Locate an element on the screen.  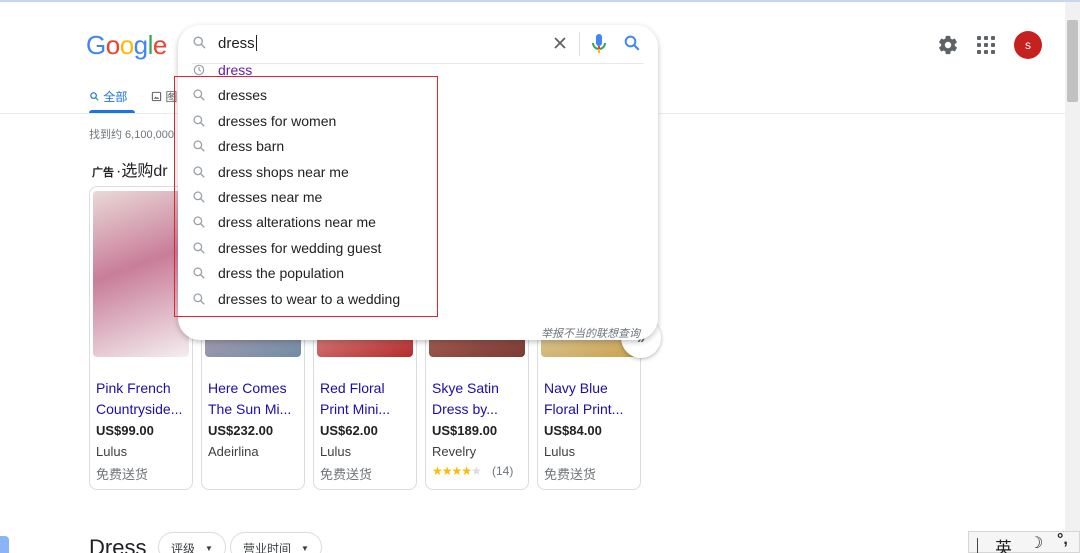
product-price: US$62.00 is located at coordinates (349, 430).